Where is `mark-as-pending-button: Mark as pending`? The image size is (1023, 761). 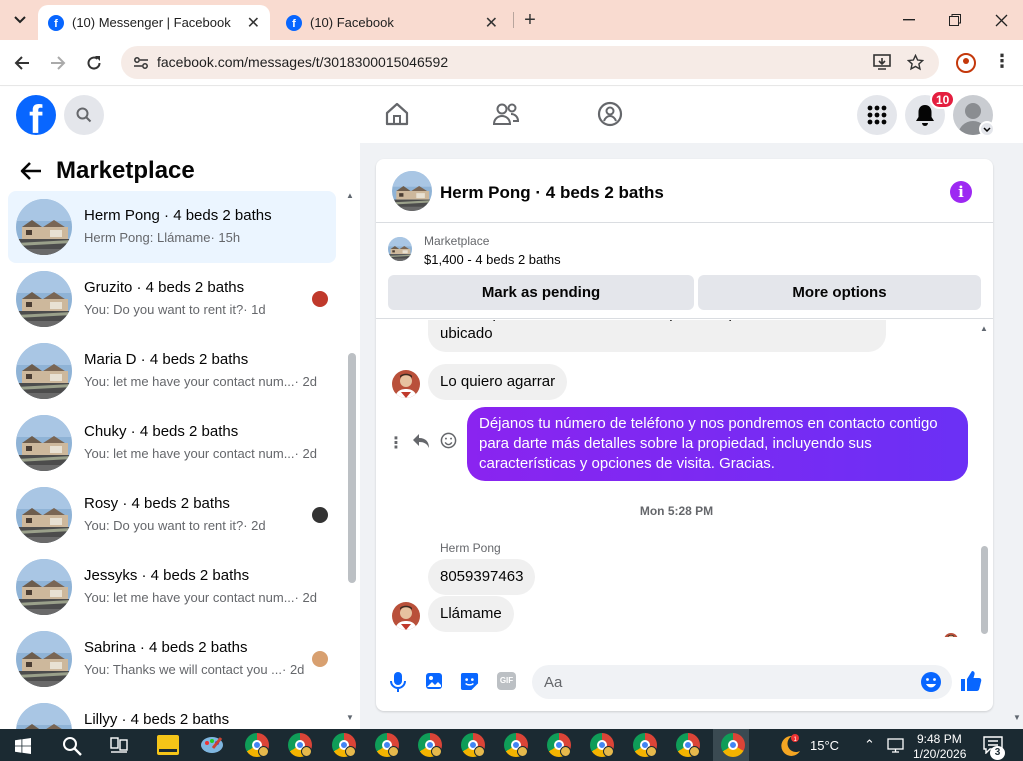
mark-as-pending-button: Mark as pending is located at coordinates (541, 292).